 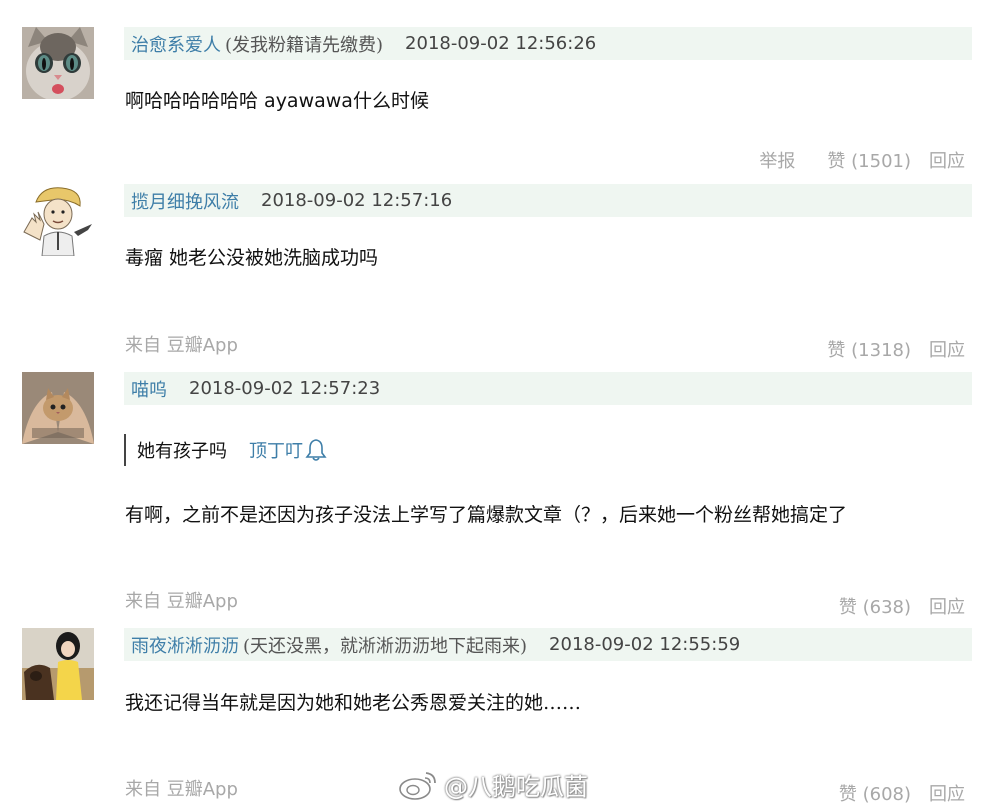 What do you see at coordinates (516, 787) in the screenshot?
I see `watermark-text: @八鹅吃瓜菌` at bounding box center [516, 787].